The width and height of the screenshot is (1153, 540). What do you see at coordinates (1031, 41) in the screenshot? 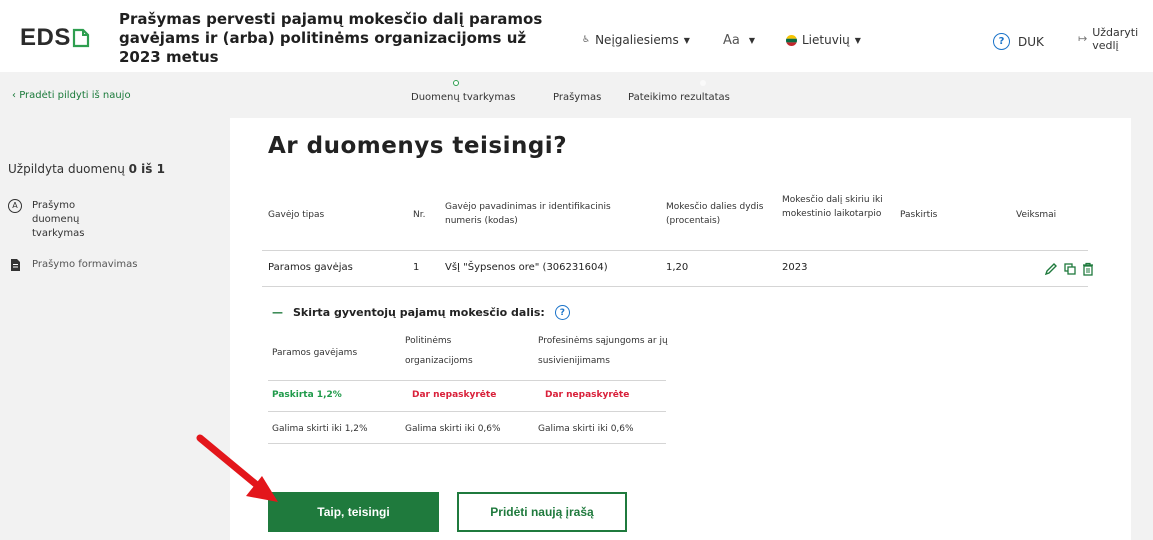
I see `faq-label: DUK` at bounding box center [1031, 41].